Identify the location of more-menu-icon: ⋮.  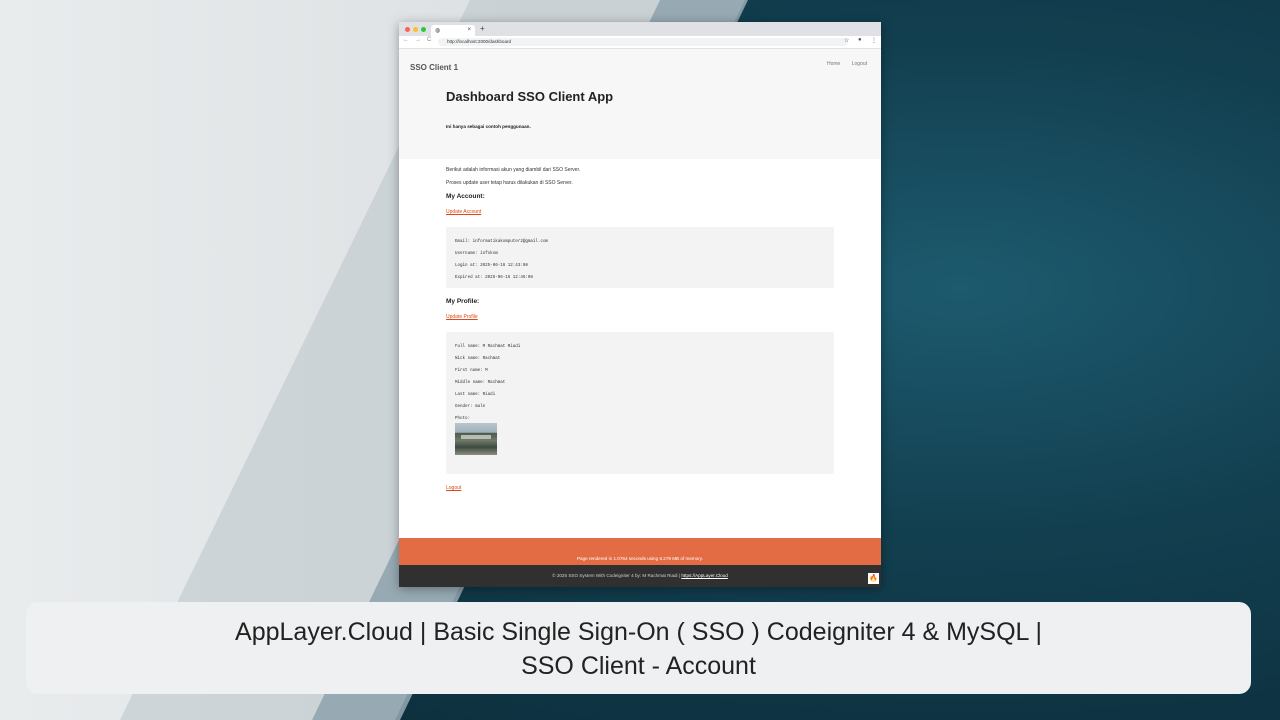
(874, 40).